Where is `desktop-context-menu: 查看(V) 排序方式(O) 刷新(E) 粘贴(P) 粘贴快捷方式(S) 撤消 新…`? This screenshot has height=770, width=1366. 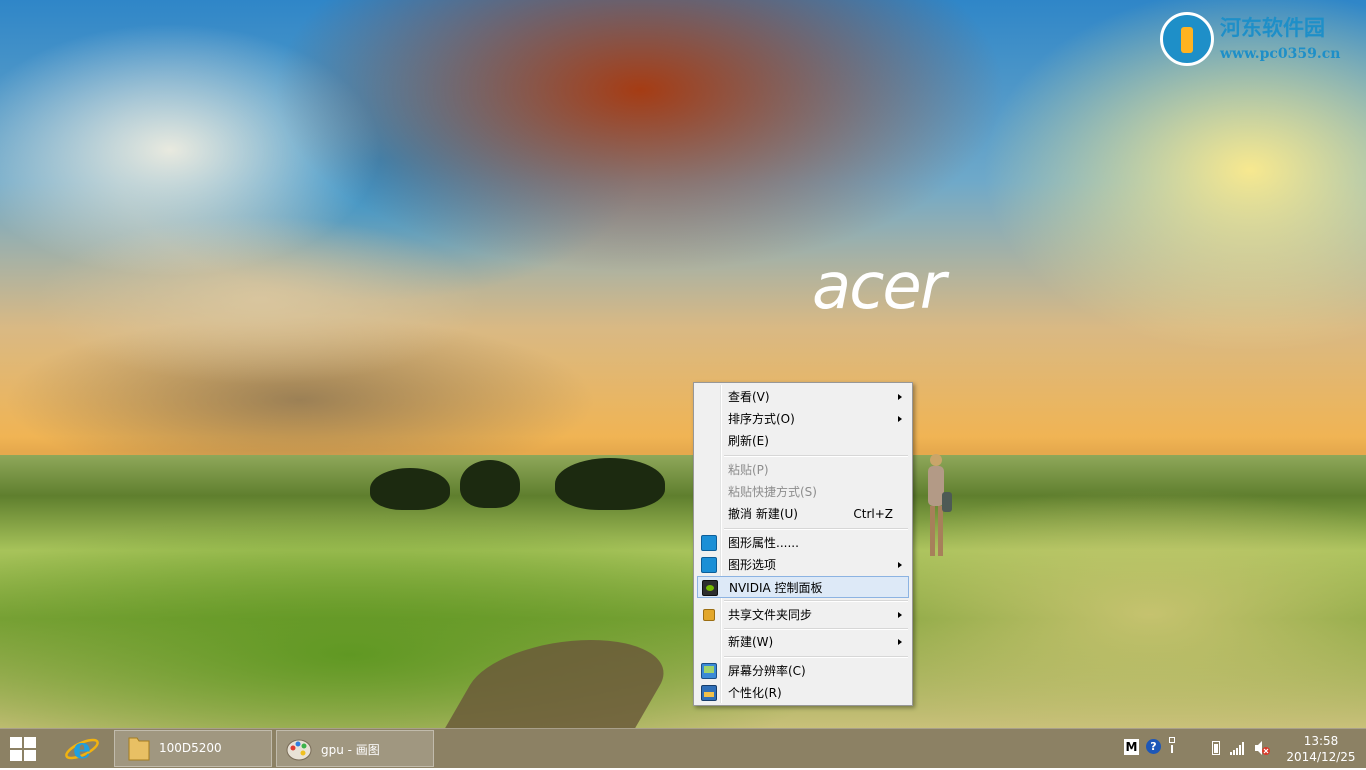
desktop-context-menu: 查看(V) 排序方式(O) 刷新(E) 粘贴(P) 粘贴快捷方式(S) 撤消 新… is located at coordinates (803, 544).